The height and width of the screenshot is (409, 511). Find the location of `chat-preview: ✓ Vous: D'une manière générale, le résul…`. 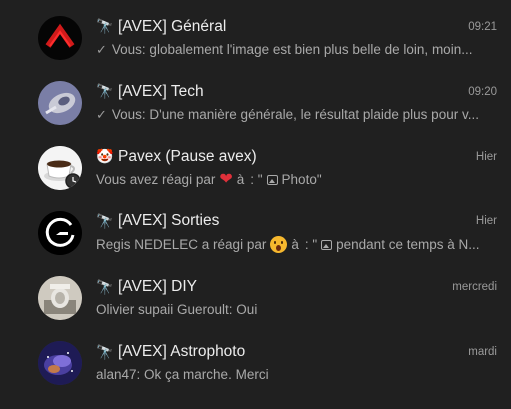

chat-preview: ✓ Vous: D'une manière générale, le résul… is located at coordinates (296, 115).